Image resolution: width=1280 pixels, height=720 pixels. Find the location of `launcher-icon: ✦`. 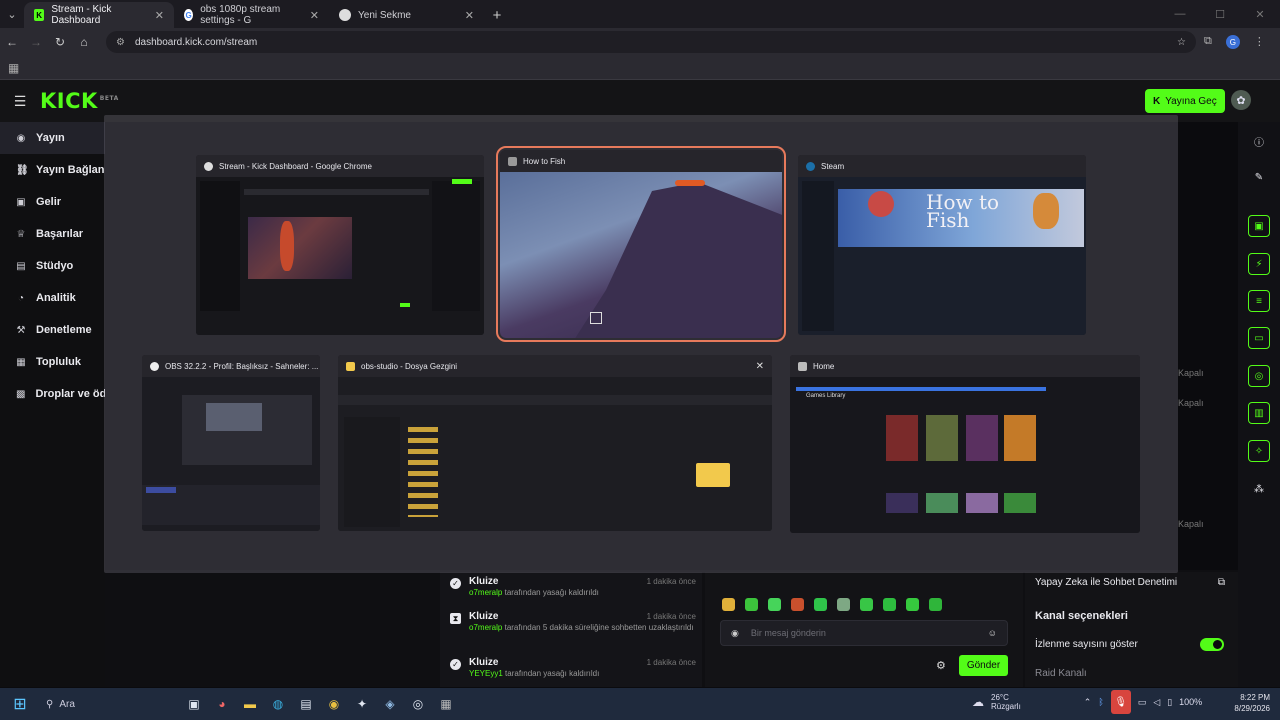

launcher-icon: ✦ is located at coordinates (362, 704).